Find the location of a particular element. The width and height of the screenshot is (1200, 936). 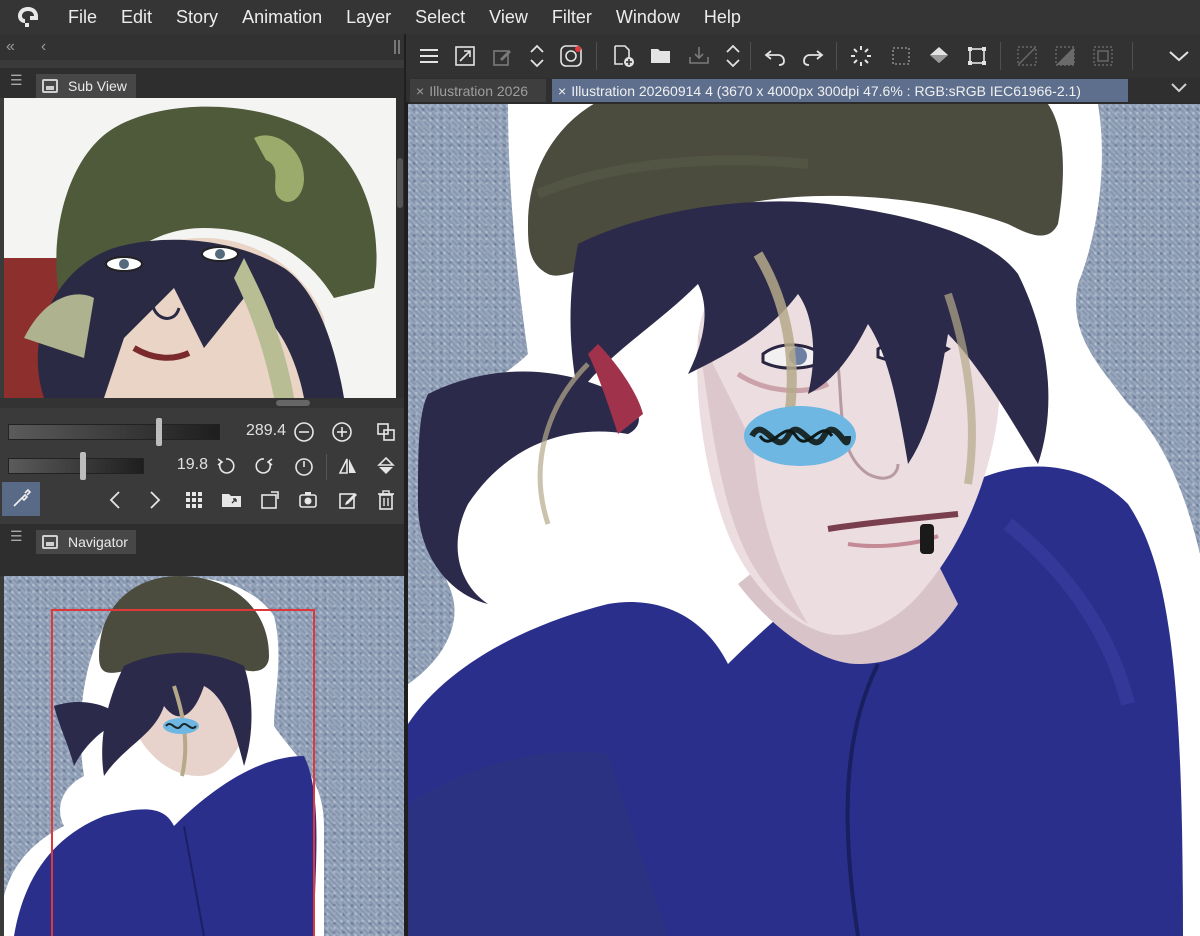

fit-view-icon is located at coordinates (386, 432).